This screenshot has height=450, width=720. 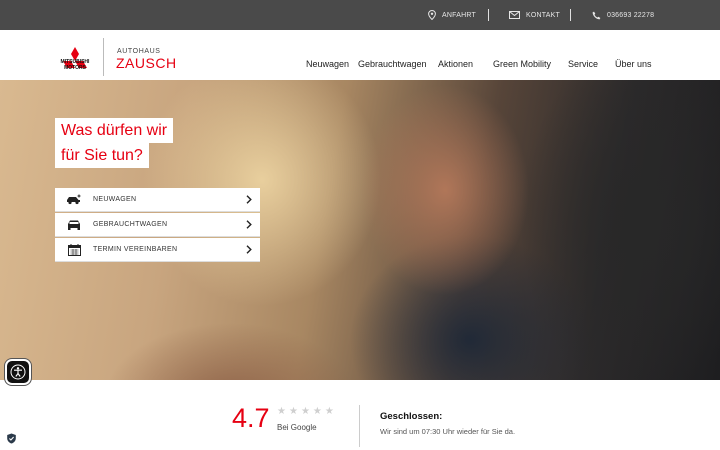 I want to click on phone-link: 036693 22278, so click(x=623, y=15).